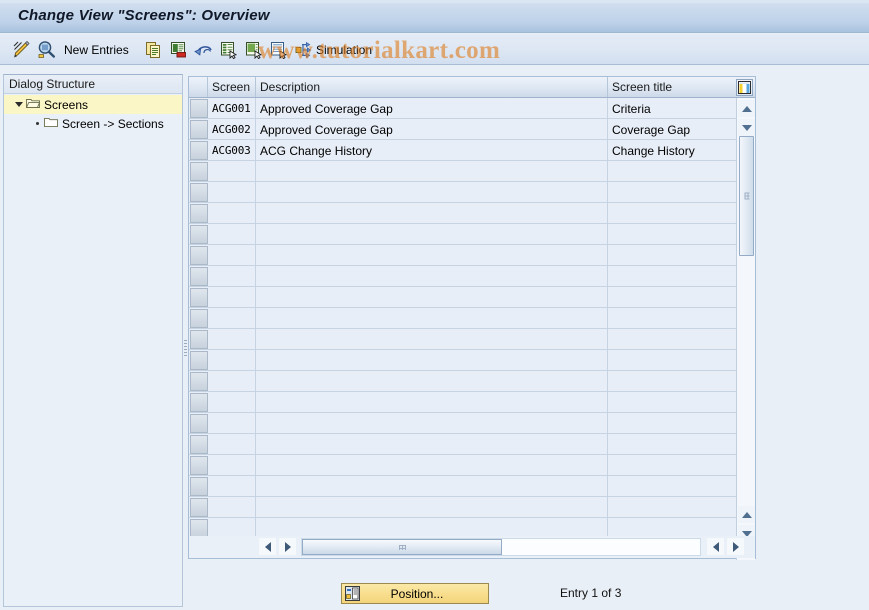  Describe the element at coordinates (432, 87) in the screenshot. I see `column-header-description: Description` at that location.